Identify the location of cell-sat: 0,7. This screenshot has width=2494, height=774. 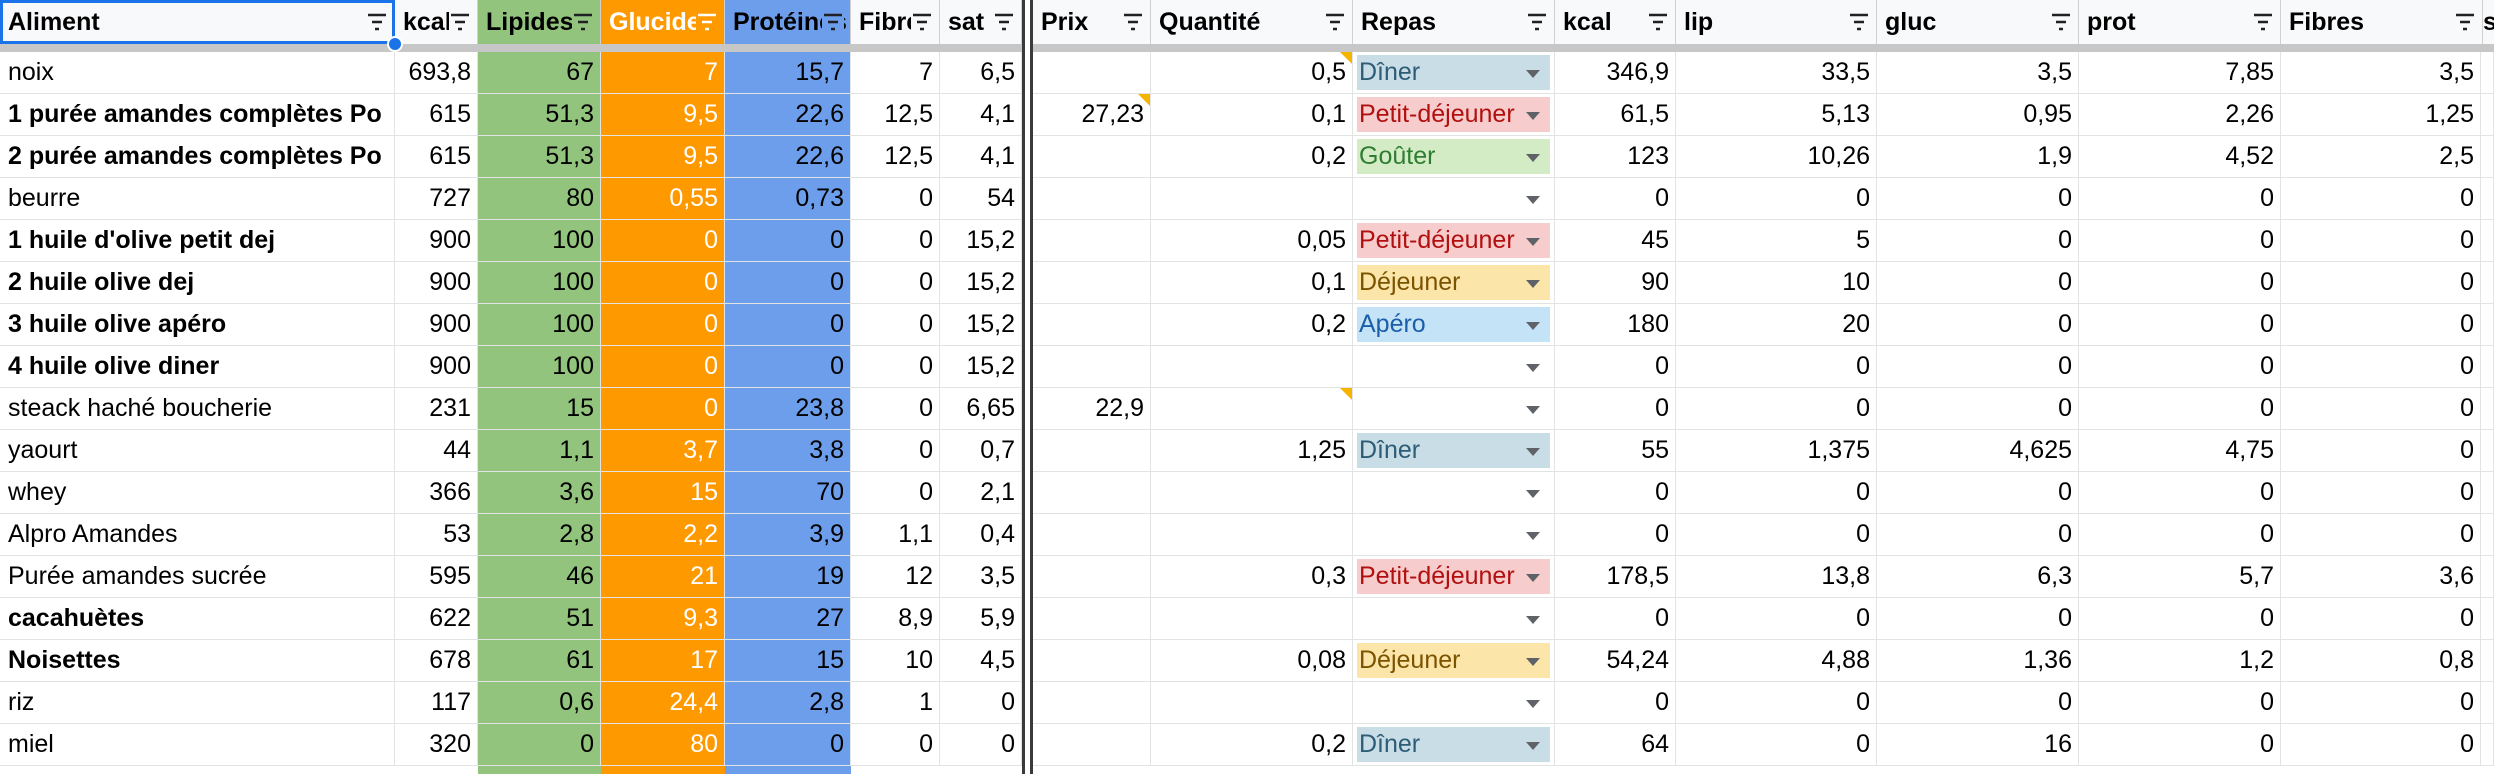
(981, 451).